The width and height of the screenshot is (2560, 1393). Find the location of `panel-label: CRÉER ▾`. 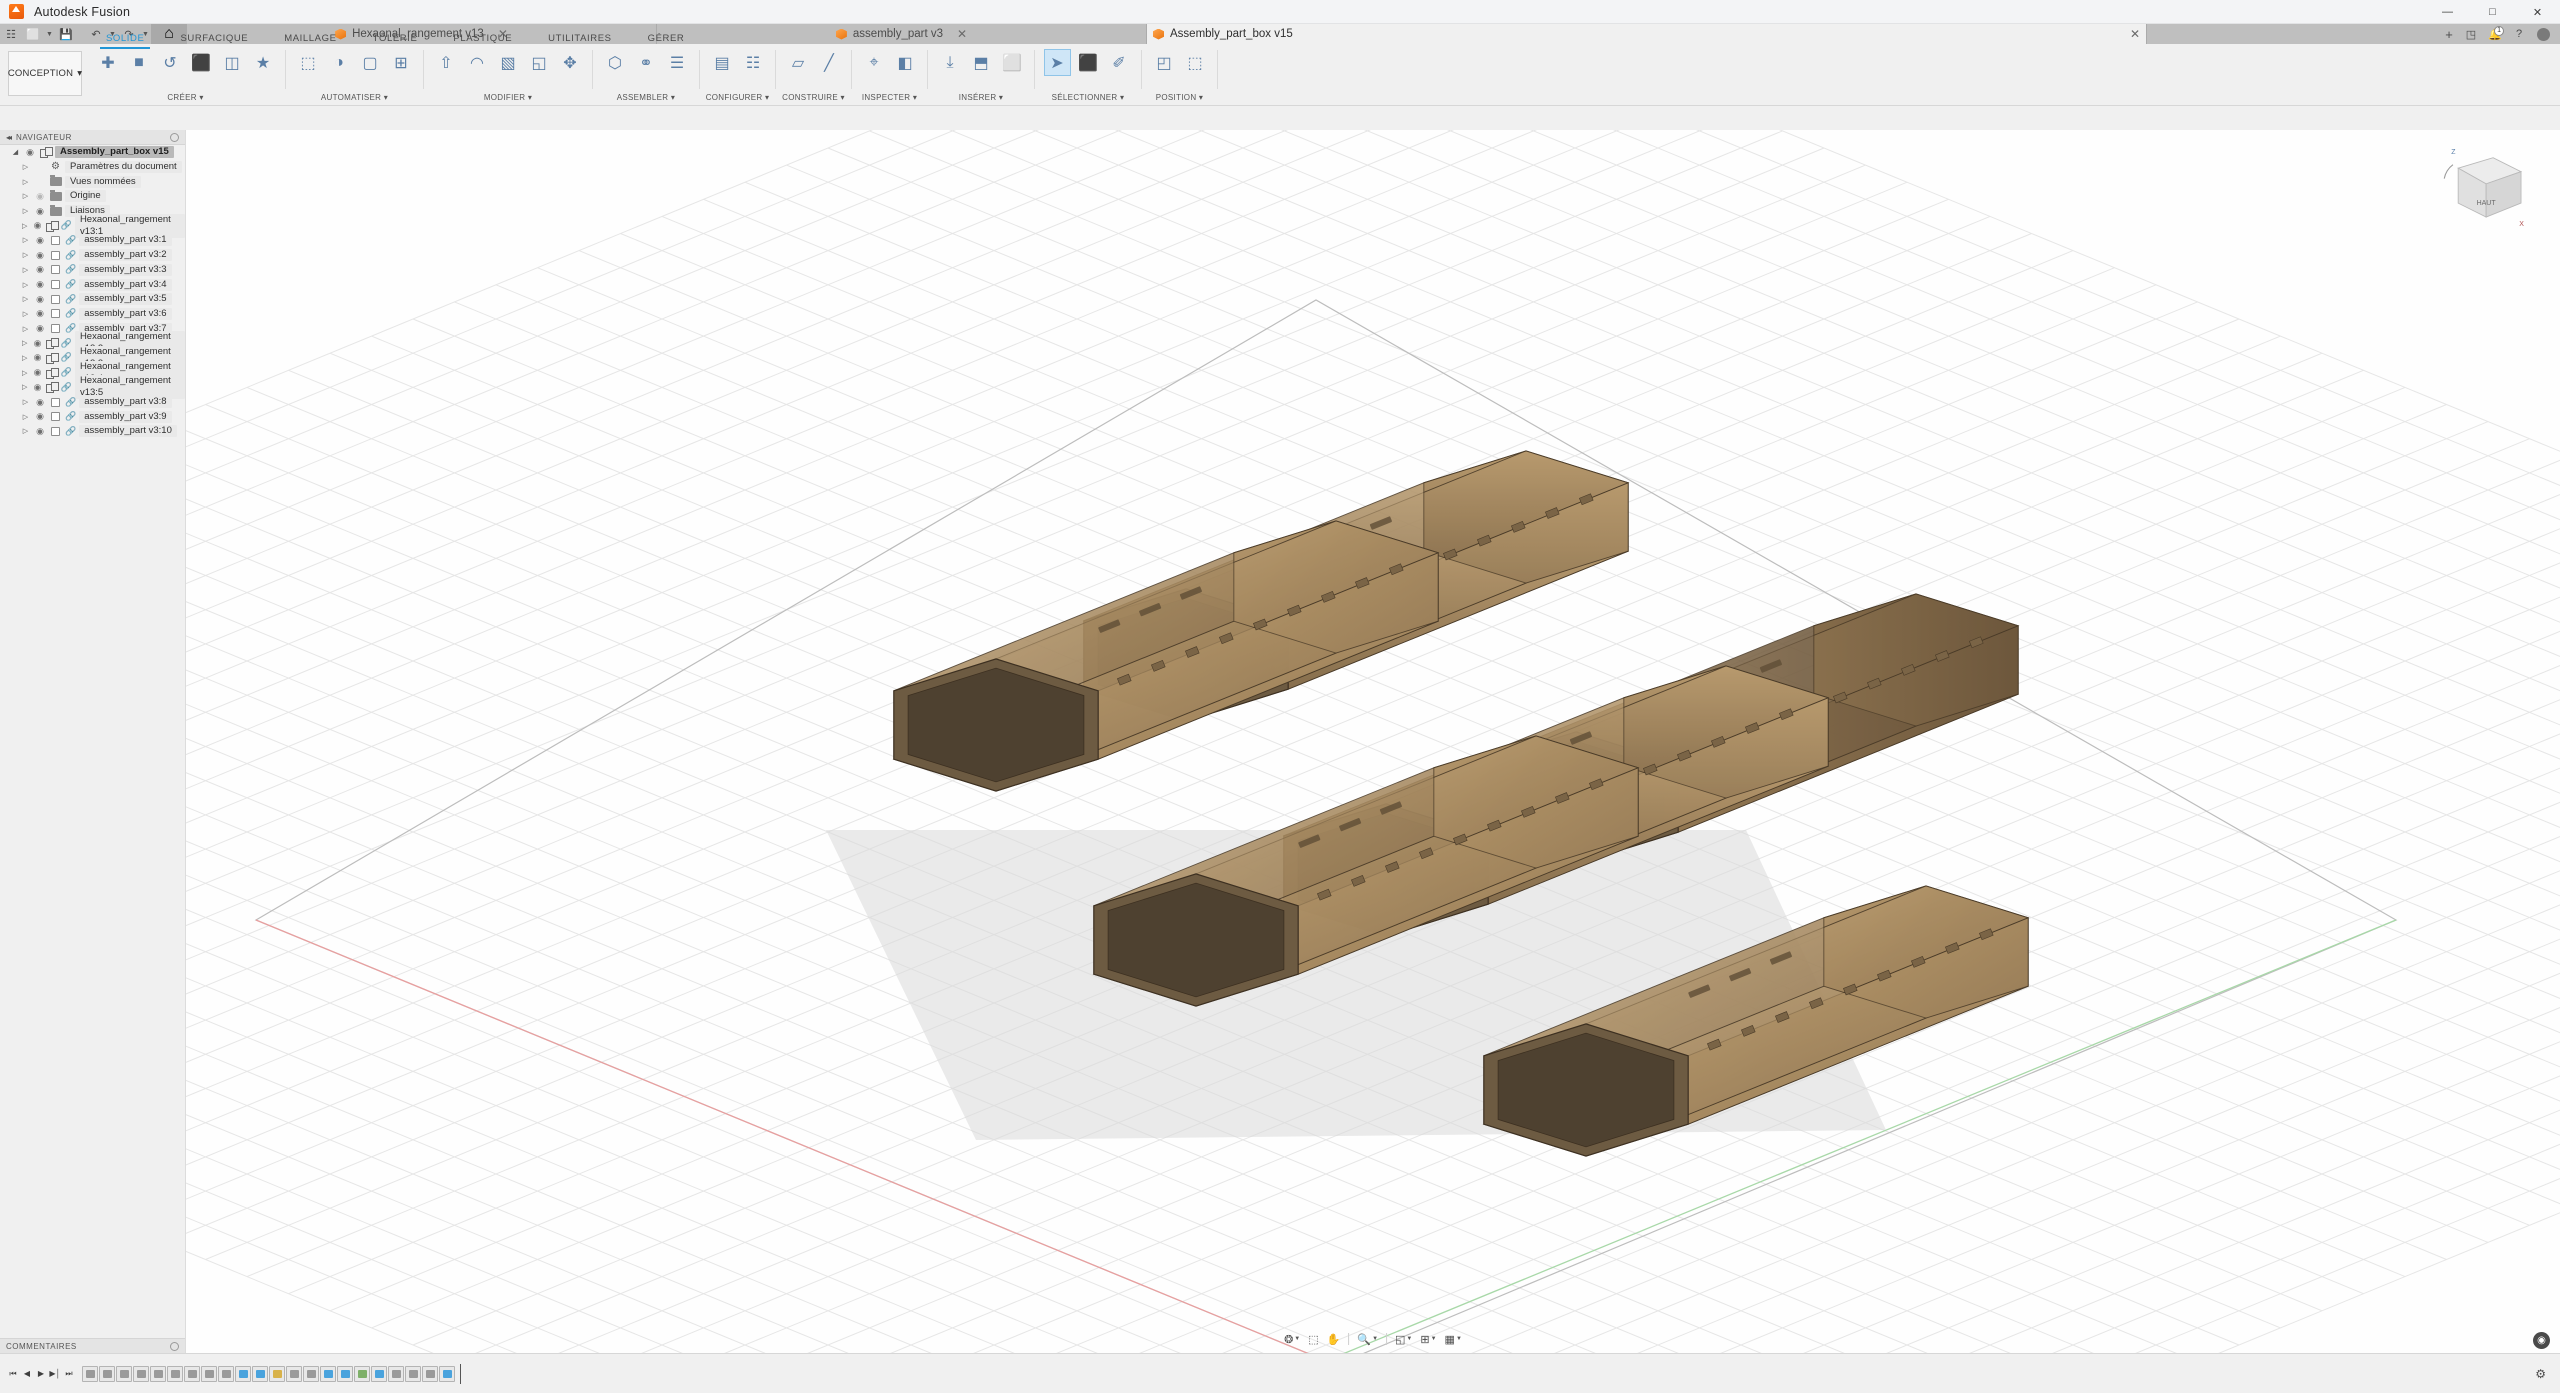

panel-label: CRÉER ▾ is located at coordinates (185, 99).